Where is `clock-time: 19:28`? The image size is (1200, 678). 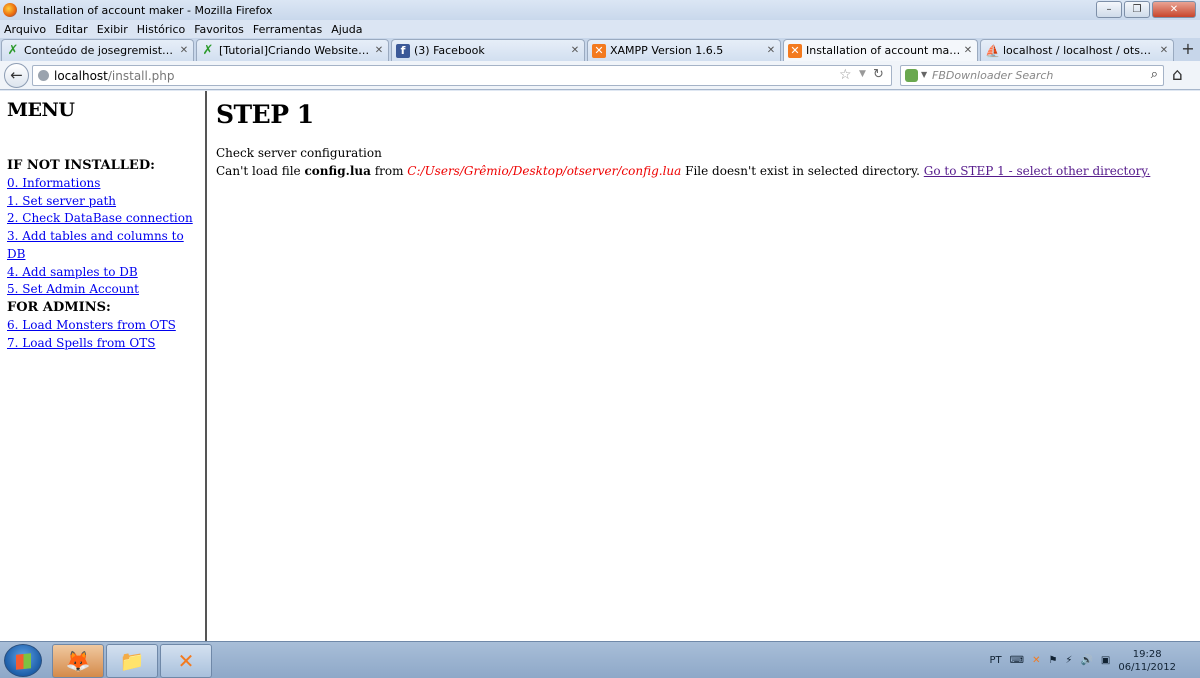
clock-time: 19:28 is located at coordinates (1147, 654).